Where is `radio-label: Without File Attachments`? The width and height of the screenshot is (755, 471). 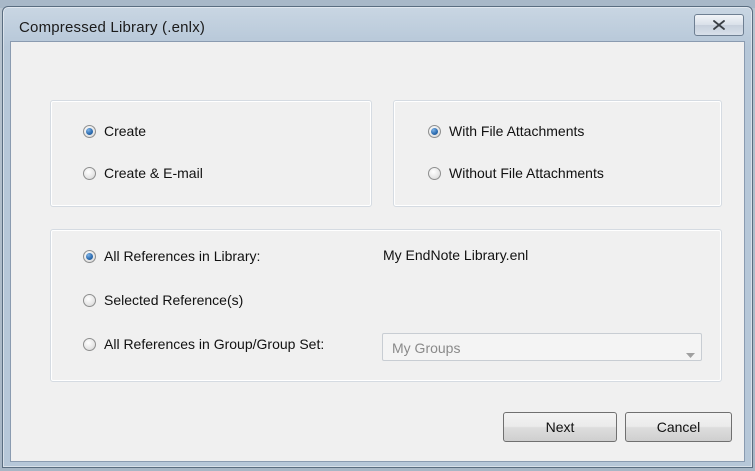 radio-label: Without File Attachments is located at coordinates (526, 173).